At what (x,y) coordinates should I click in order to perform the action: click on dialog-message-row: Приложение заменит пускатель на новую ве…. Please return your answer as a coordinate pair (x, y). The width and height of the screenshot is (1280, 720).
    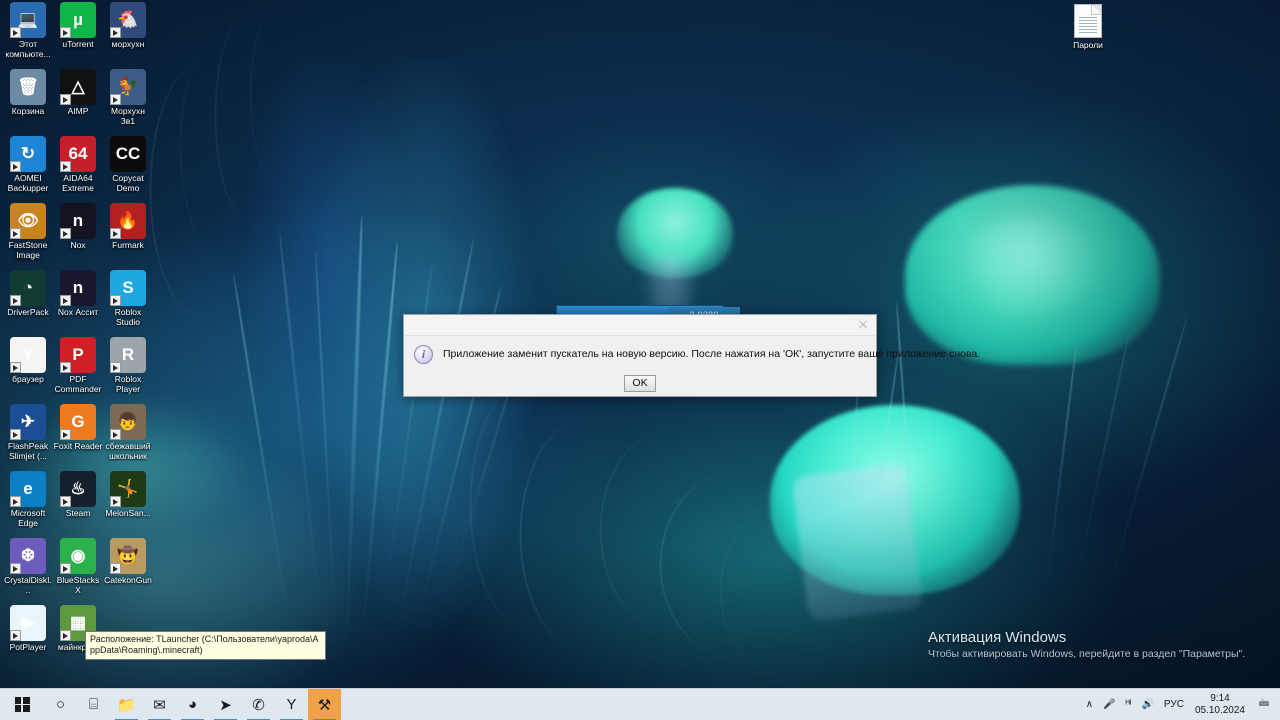
    Looking at the image, I should click on (692, 354).